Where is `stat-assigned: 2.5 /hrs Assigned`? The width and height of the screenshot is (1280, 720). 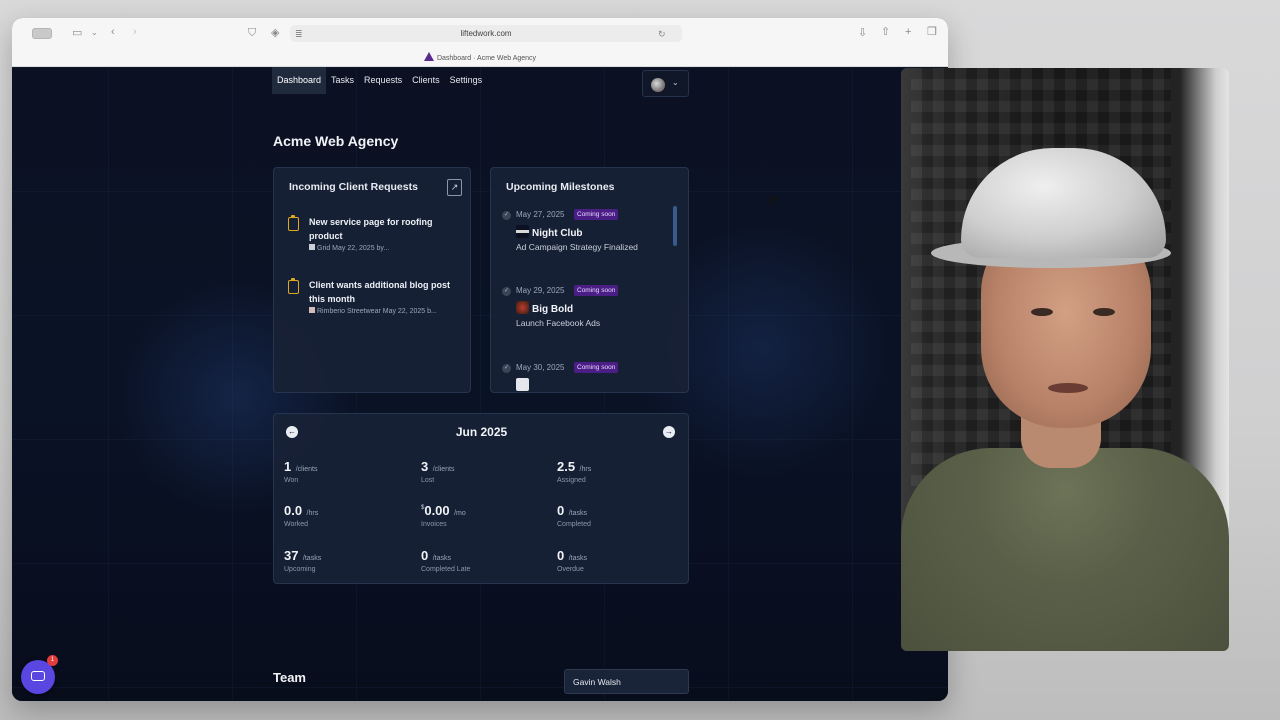
stat-assigned: 2.5 /hrs Assigned is located at coordinates (574, 471).